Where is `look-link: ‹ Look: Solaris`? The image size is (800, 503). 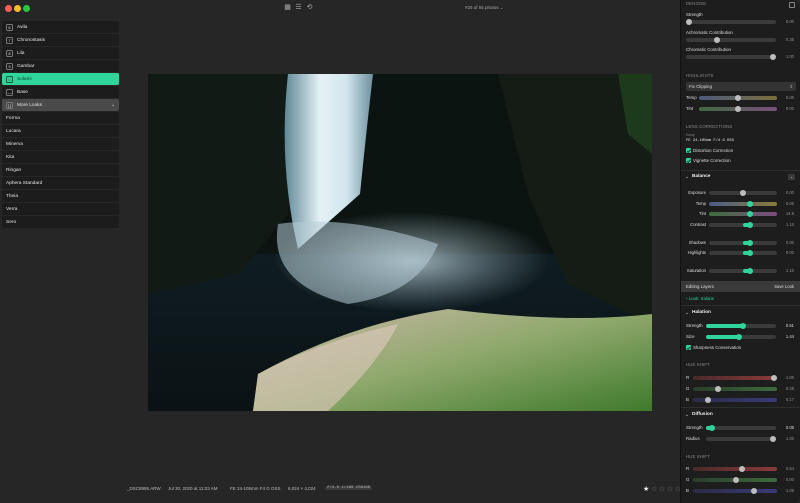
look-link: ‹ Look: Solaris is located at coordinates (700, 298).